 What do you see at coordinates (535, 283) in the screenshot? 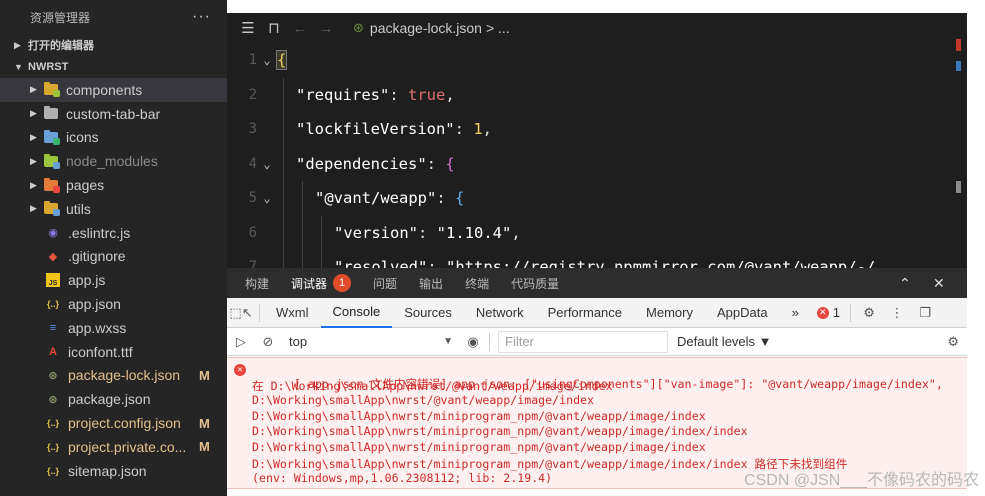
I see `tab-code-quality: 代码质量` at bounding box center [535, 283].